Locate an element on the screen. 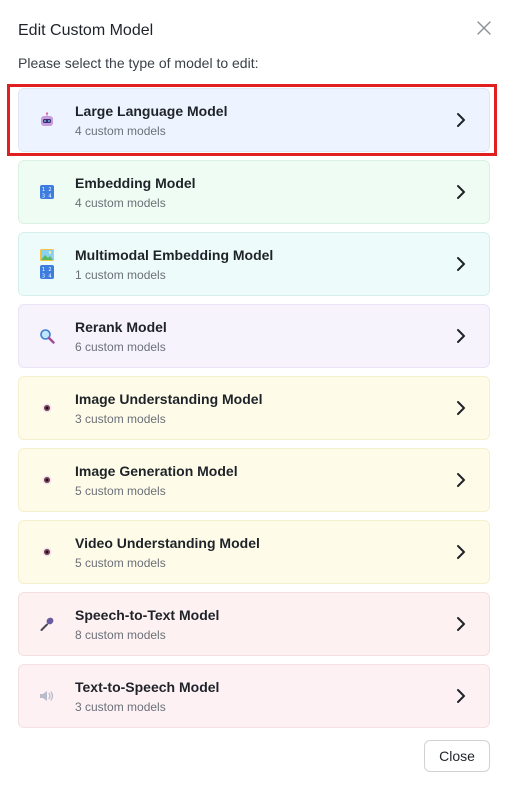  microphone-icon is located at coordinates (47, 624).